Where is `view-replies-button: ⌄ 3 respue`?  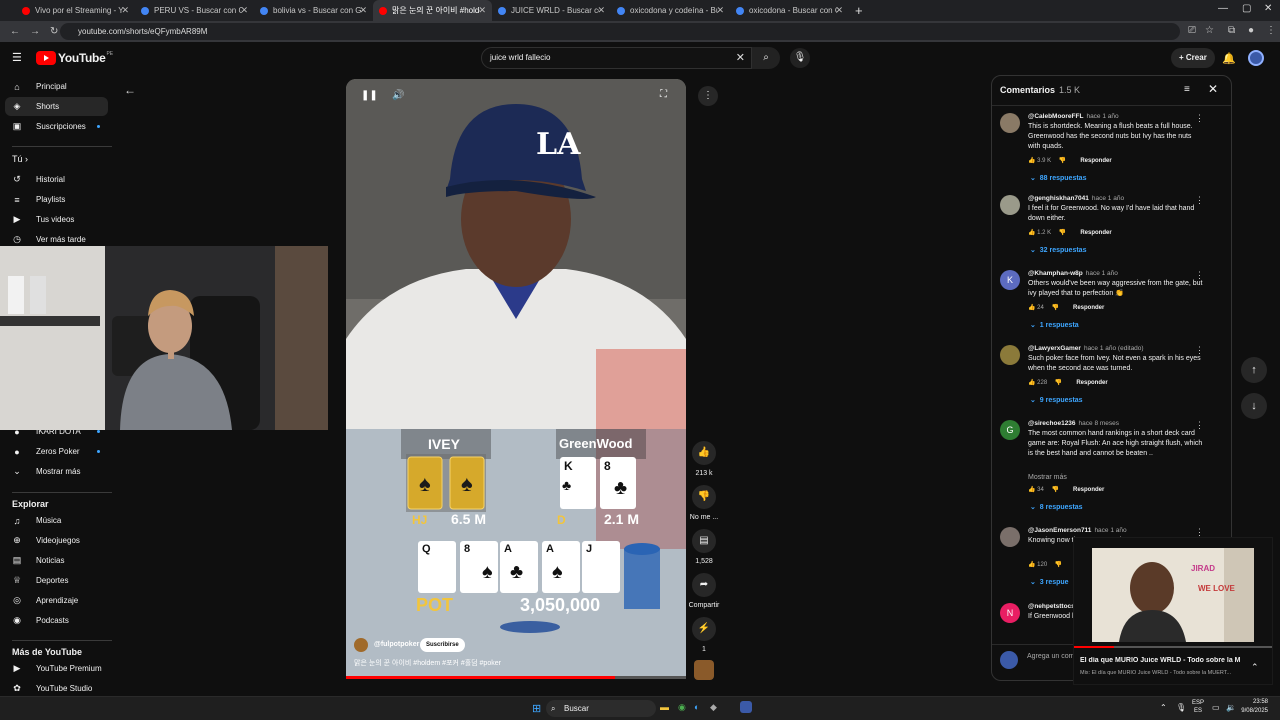 view-replies-button: ⌄ 3 respue is located at coordinates (1049, 582).